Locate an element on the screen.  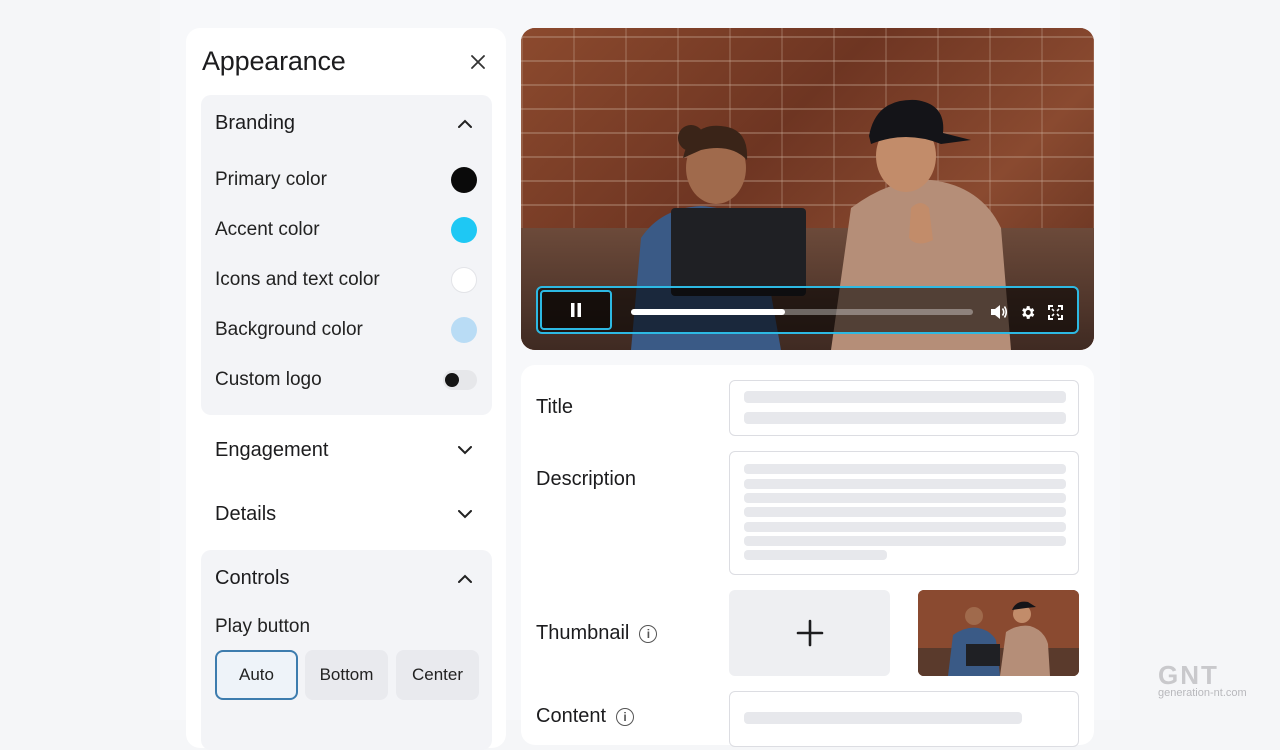
description-label: Description is located at coordinates (586, 479).